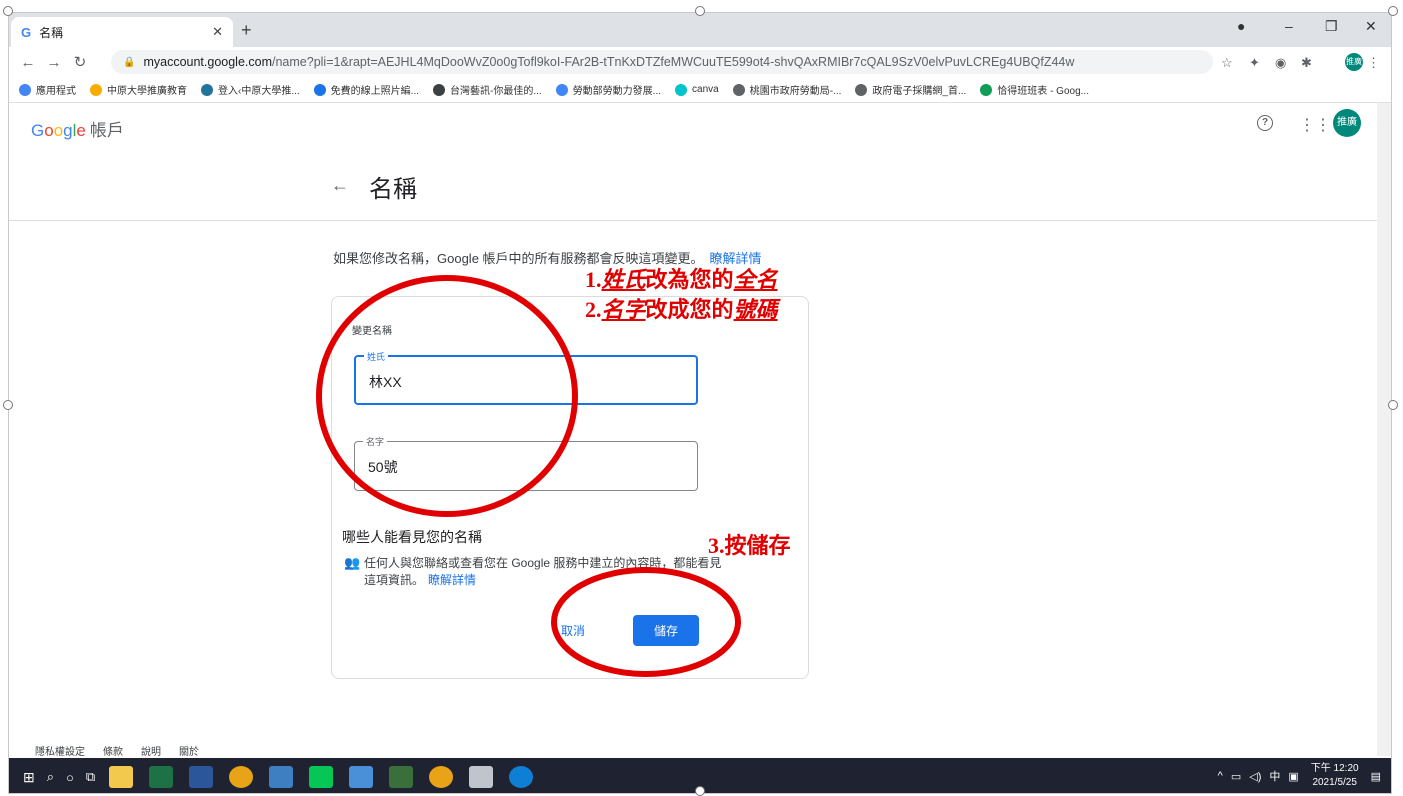 The width and height of the screenshot is (1403, 796). I want to click on first-name-field: 名字 50號, so click(526, 463).